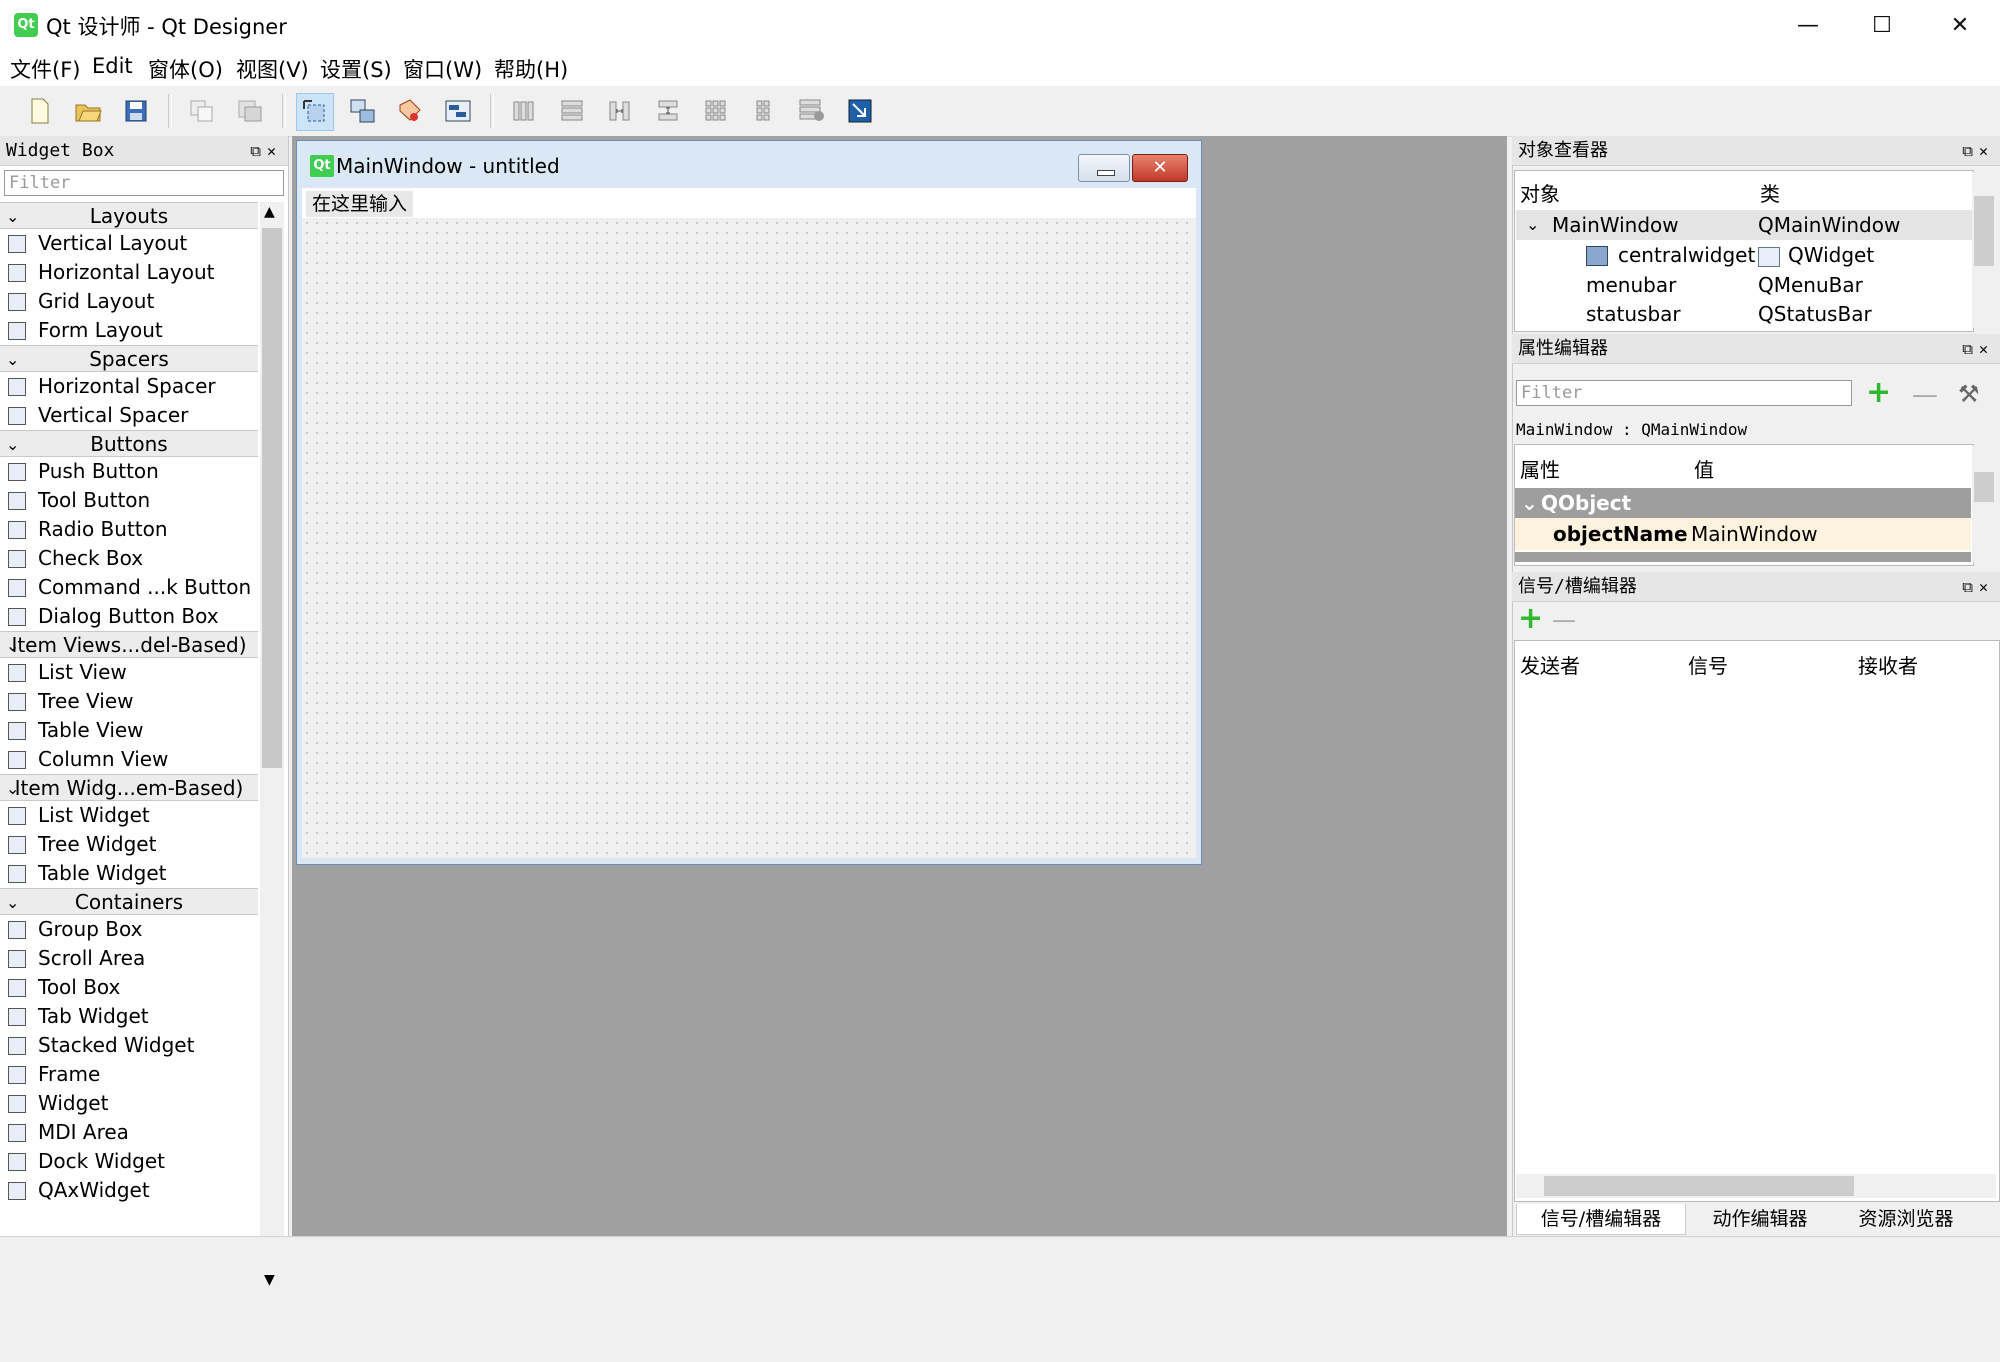 The image size is (2000, 1362). What do you see at coordinates (1540, 468) in the screenshot?
I see `col-property-header: 属性` at bounding box center [1540, 468].